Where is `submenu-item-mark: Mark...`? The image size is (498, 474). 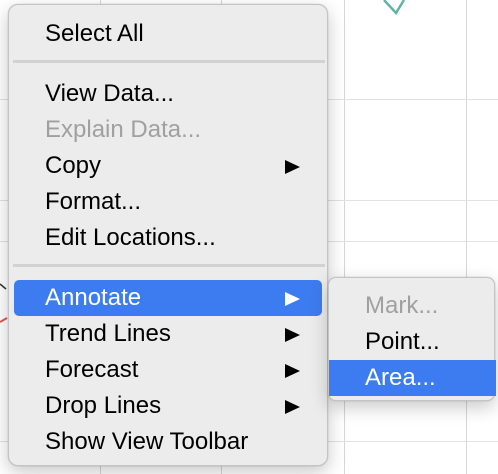
submenu-item-mark: Mark... is located at coordinates (412, 306).